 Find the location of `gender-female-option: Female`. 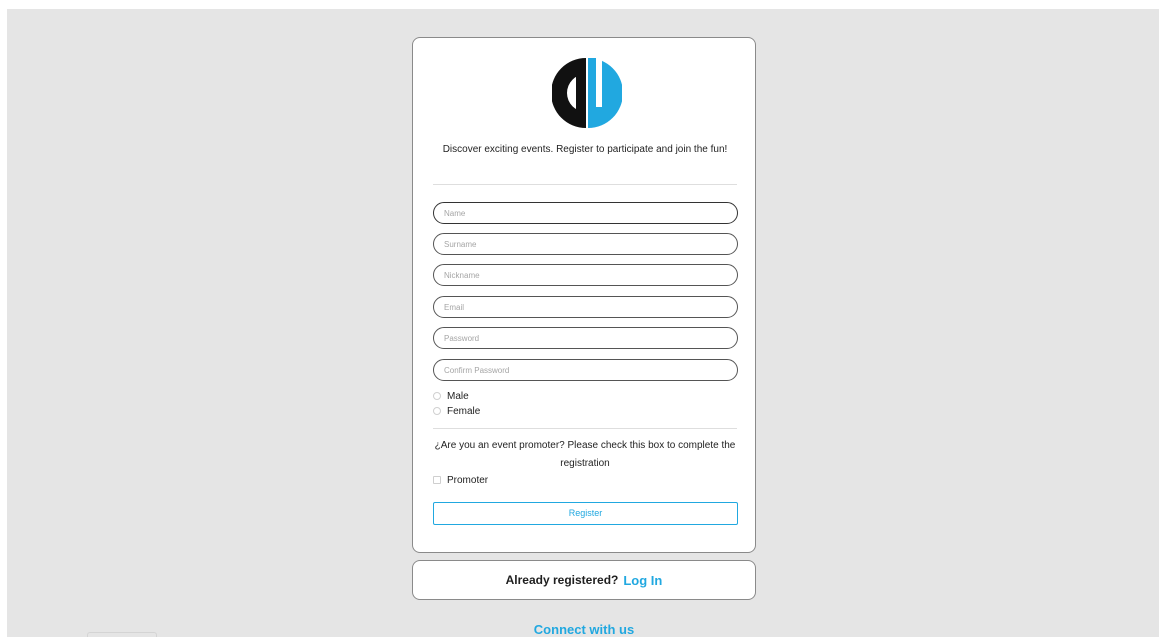

gender-female-option: Female is located at coordinates (456, 411).